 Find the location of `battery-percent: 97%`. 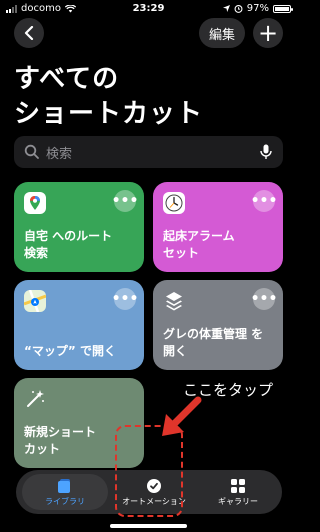

battery-percent: 97% is located at coordinates (257, 8).